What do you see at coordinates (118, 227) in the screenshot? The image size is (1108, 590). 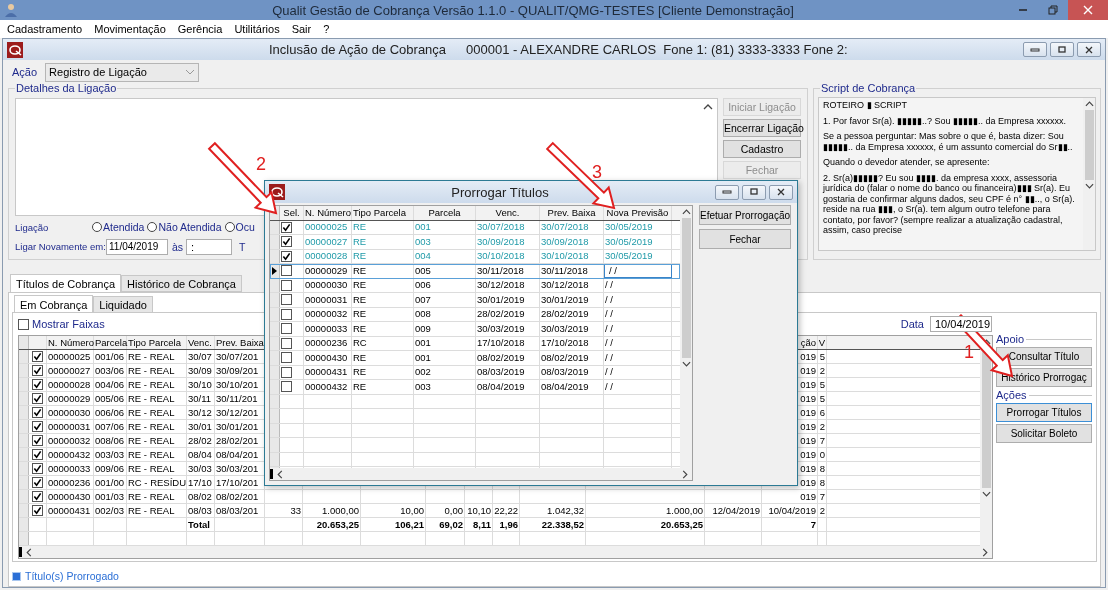 I see `radio-option: Atendida` at bounding box center [118, 227].